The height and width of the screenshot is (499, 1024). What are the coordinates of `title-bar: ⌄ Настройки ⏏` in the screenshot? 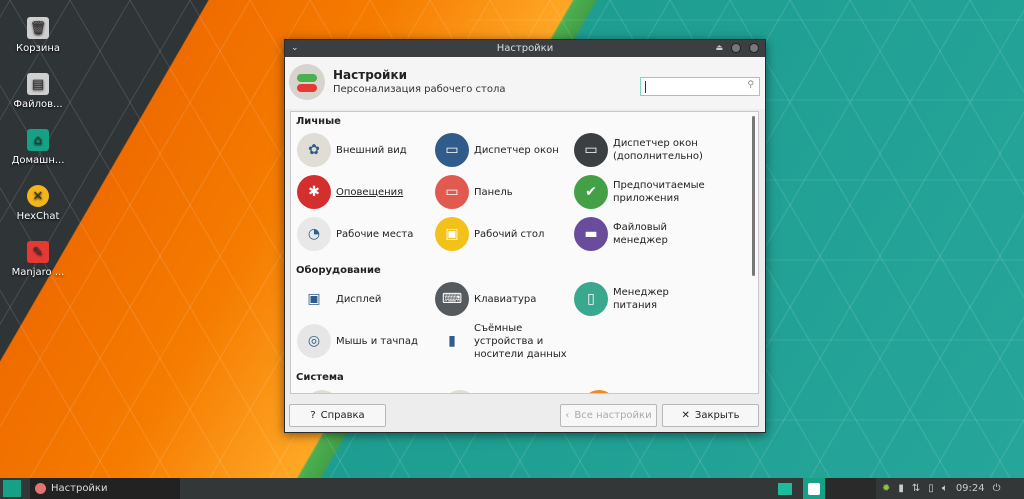 It's located at (525, 48).